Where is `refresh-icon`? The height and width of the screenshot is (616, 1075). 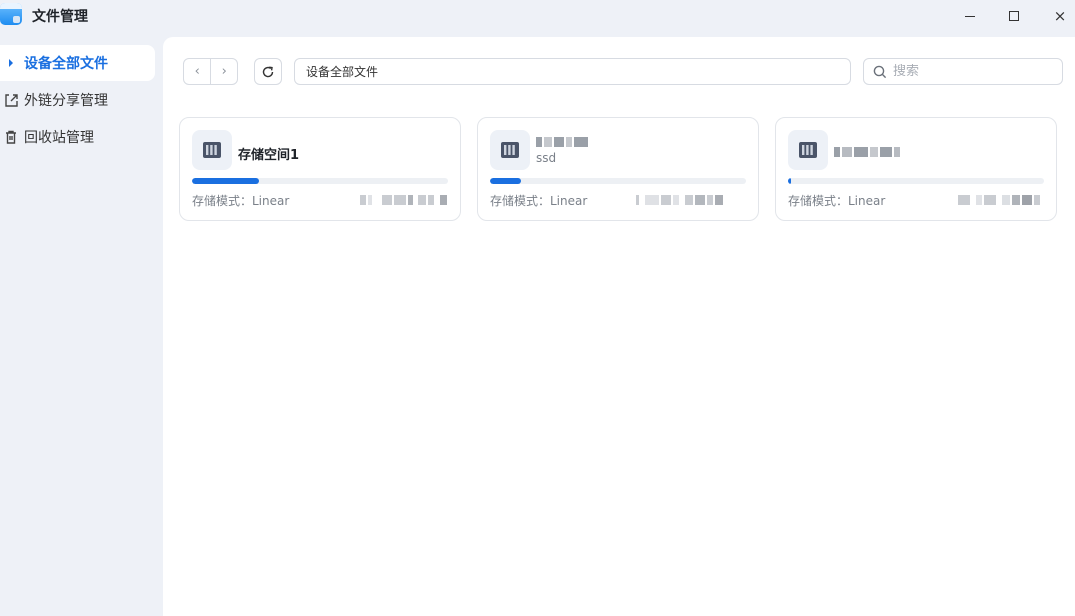
refresh-icon is located at coordinates (268, 71).